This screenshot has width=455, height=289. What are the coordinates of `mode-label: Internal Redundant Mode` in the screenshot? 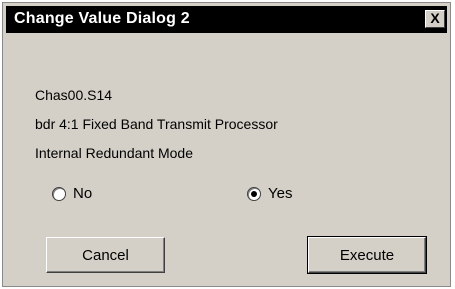 It's located at (114, 153).